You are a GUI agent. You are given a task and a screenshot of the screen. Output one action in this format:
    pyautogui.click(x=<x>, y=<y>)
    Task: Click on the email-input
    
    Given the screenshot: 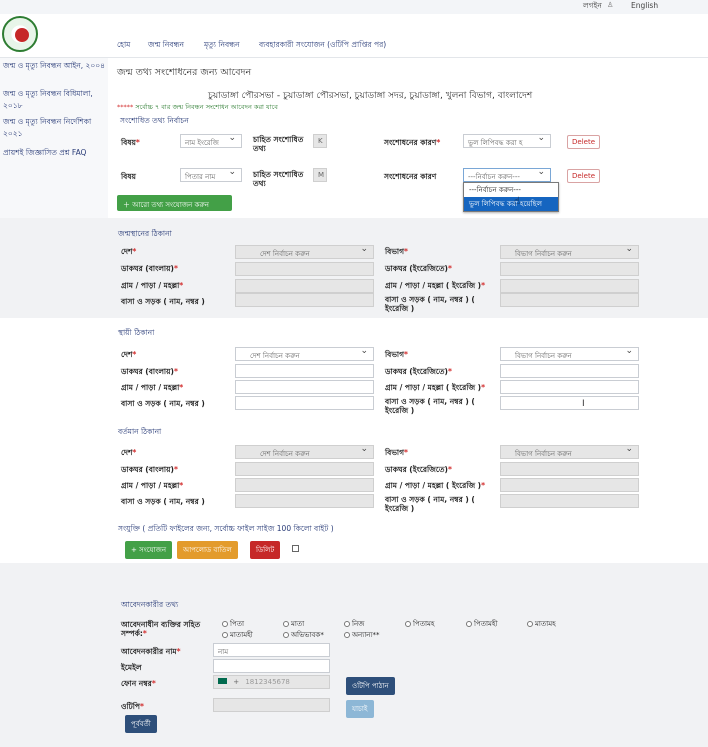 What is the action you would take?
    pyautogui.click(x=271, y=666)
    